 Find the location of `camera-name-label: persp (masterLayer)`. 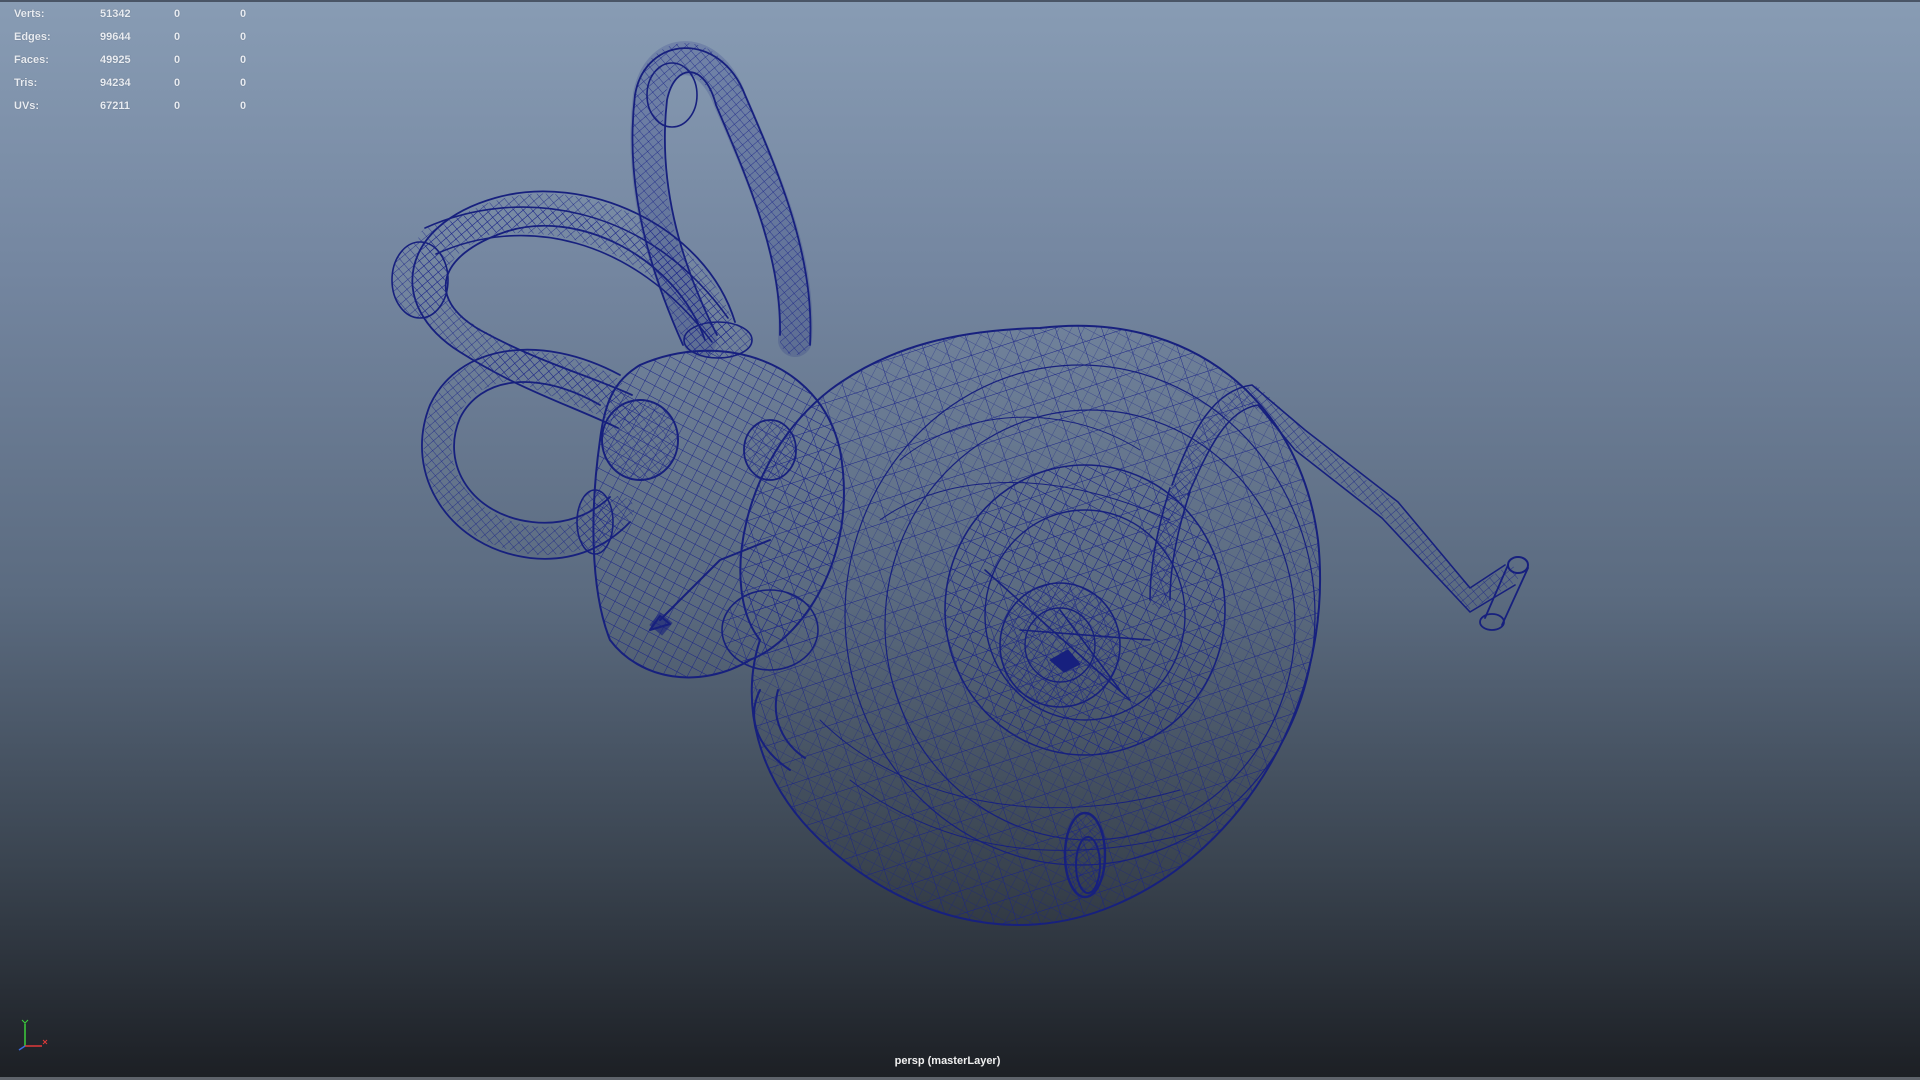

camera-name-label: persp (masterLayer) is located at coordinates (947, 1061).